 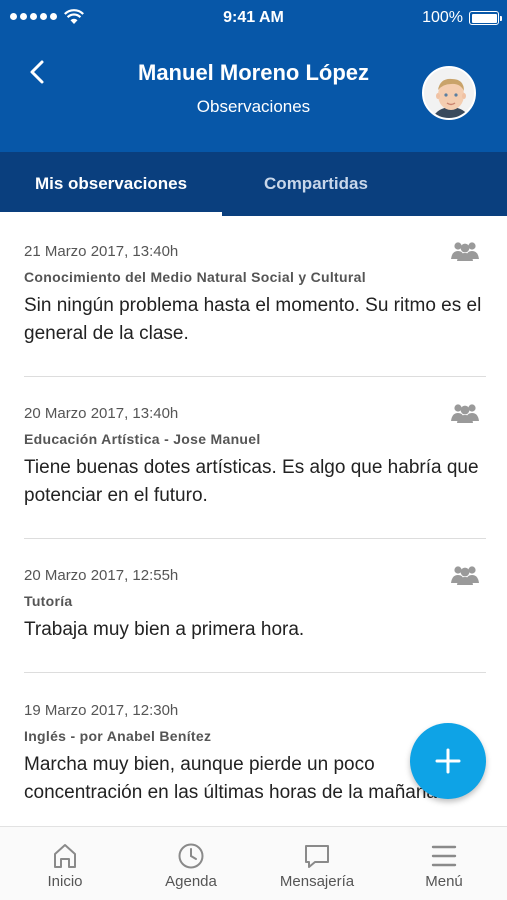 I want to click on bottom-navigation: Inicio Agenda Mensajería Menú, so click(x=253, y=863).